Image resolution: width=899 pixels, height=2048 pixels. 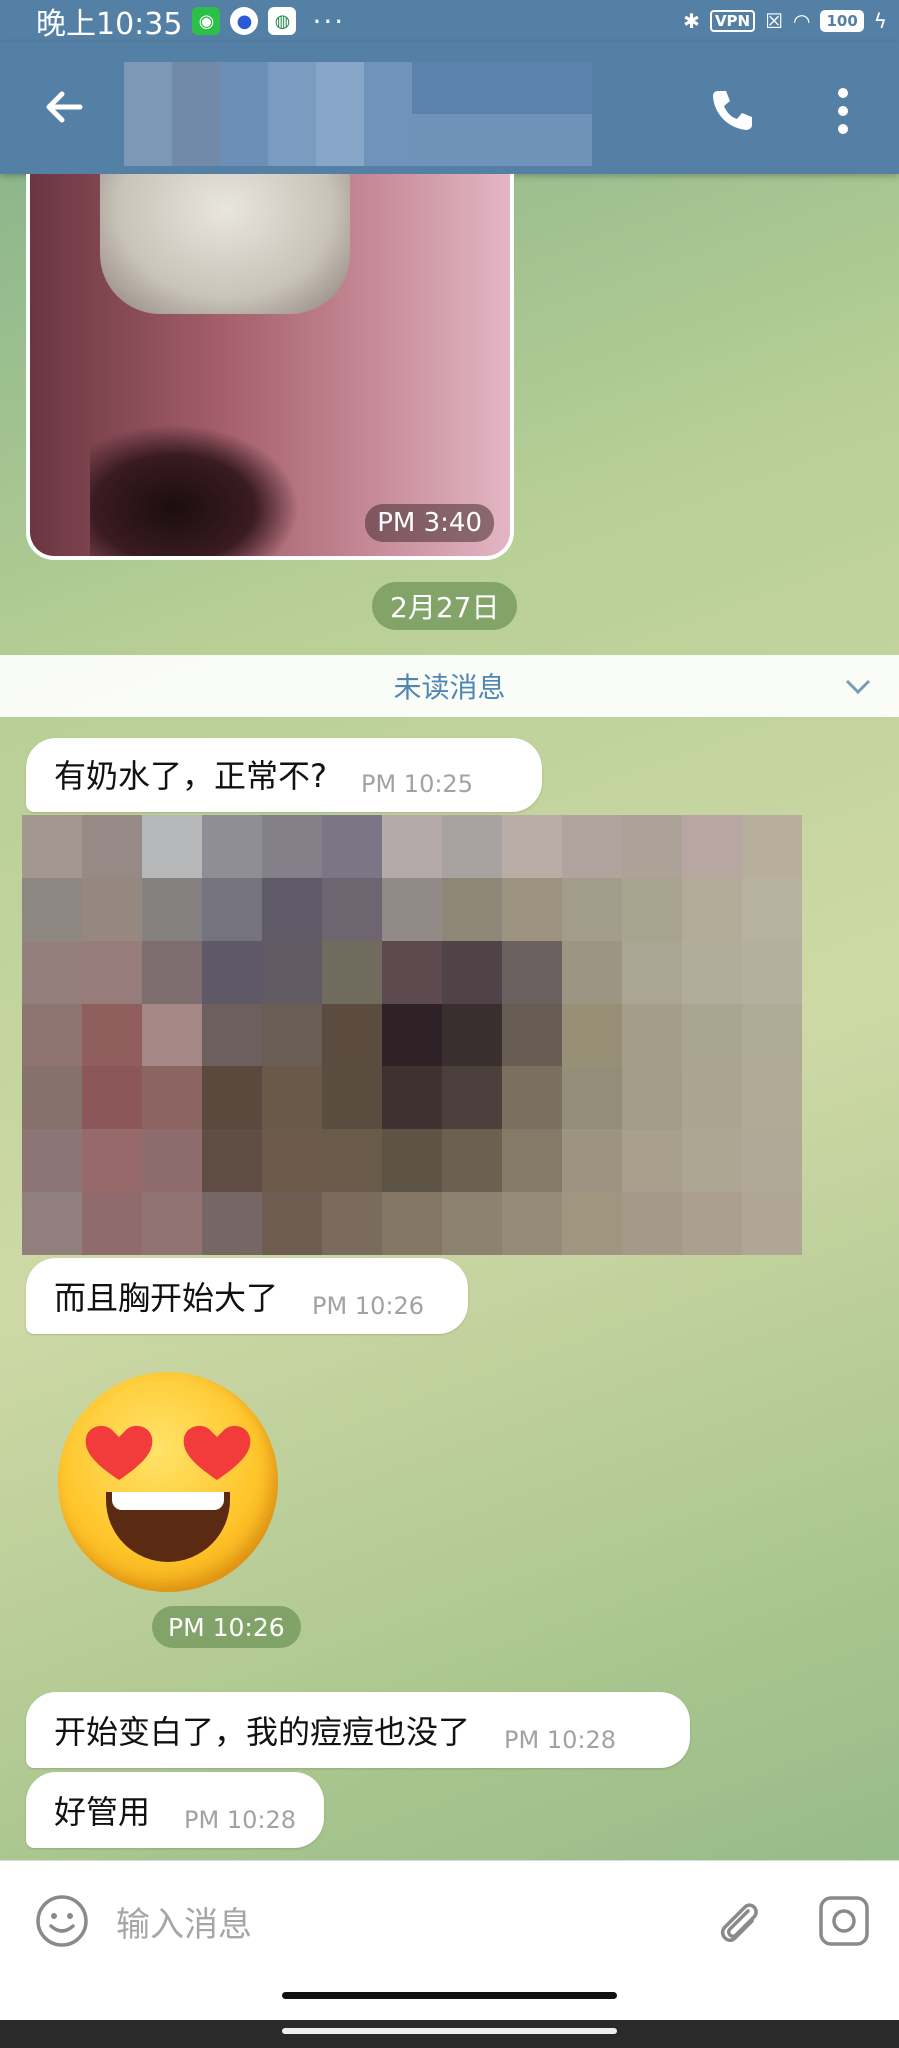 I want to click on unread-label: 未读消息, so click(x=449, y=687).